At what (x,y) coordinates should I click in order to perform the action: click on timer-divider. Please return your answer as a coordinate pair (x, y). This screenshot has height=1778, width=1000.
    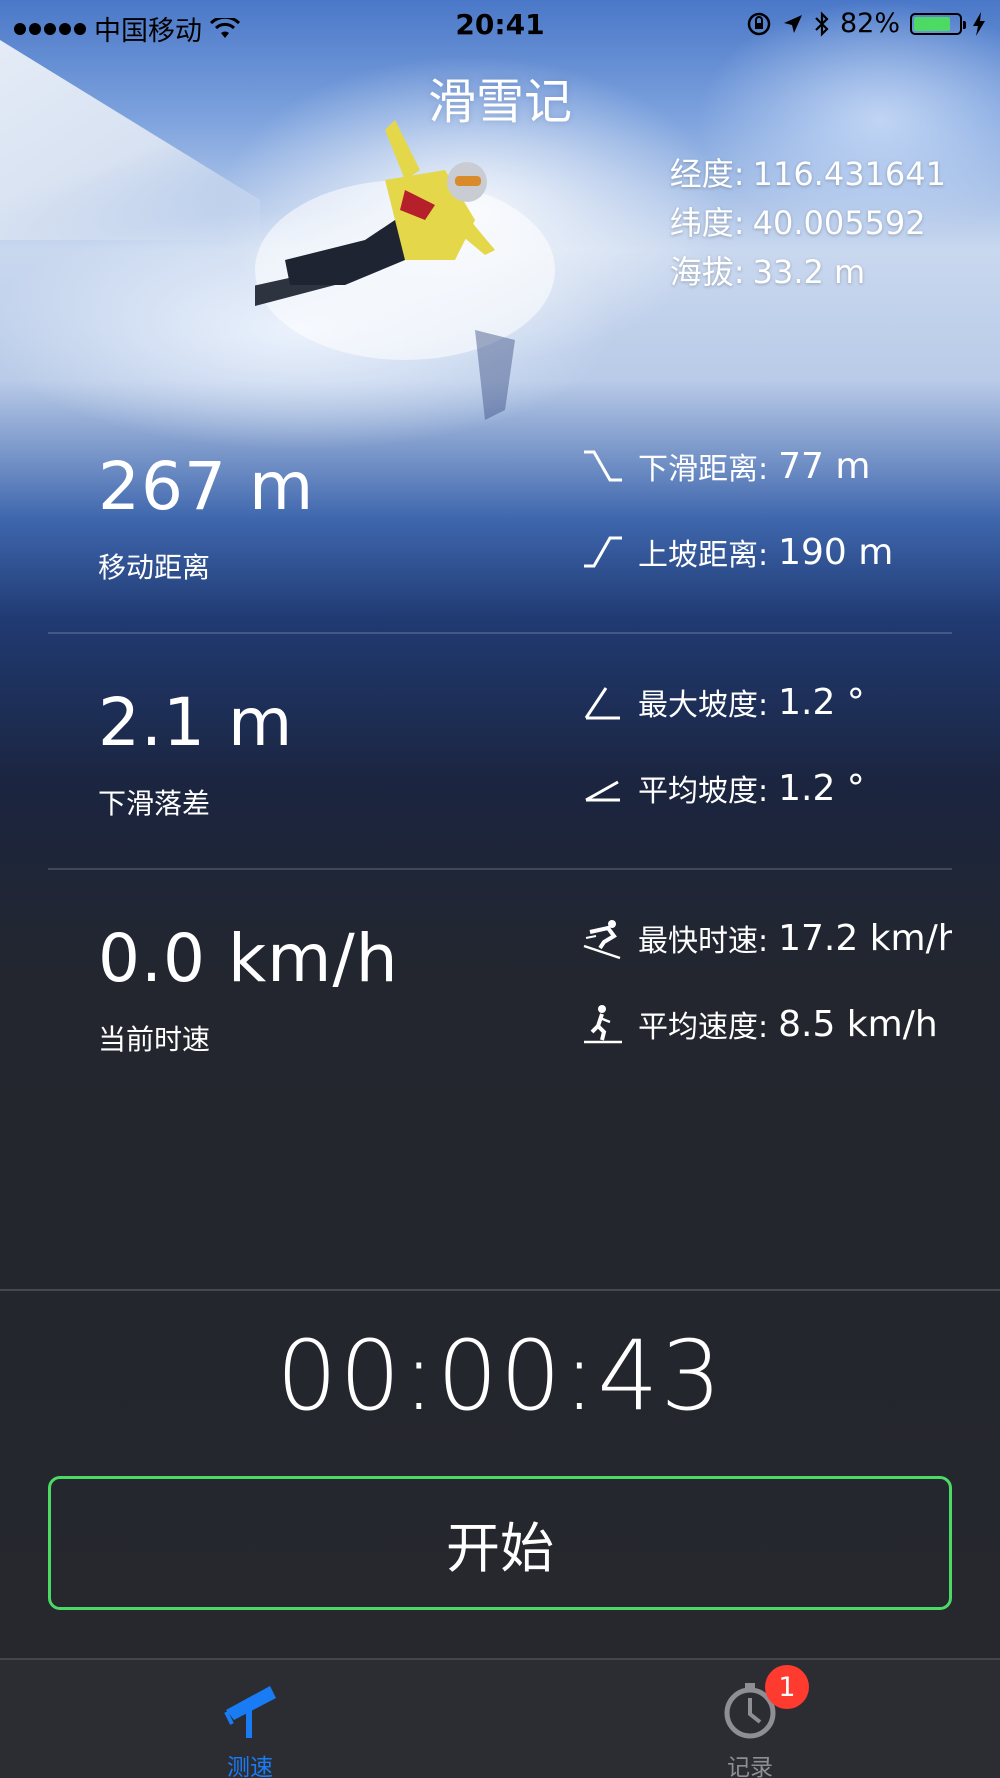
    Looking at the image, I should click on (500, 1290).